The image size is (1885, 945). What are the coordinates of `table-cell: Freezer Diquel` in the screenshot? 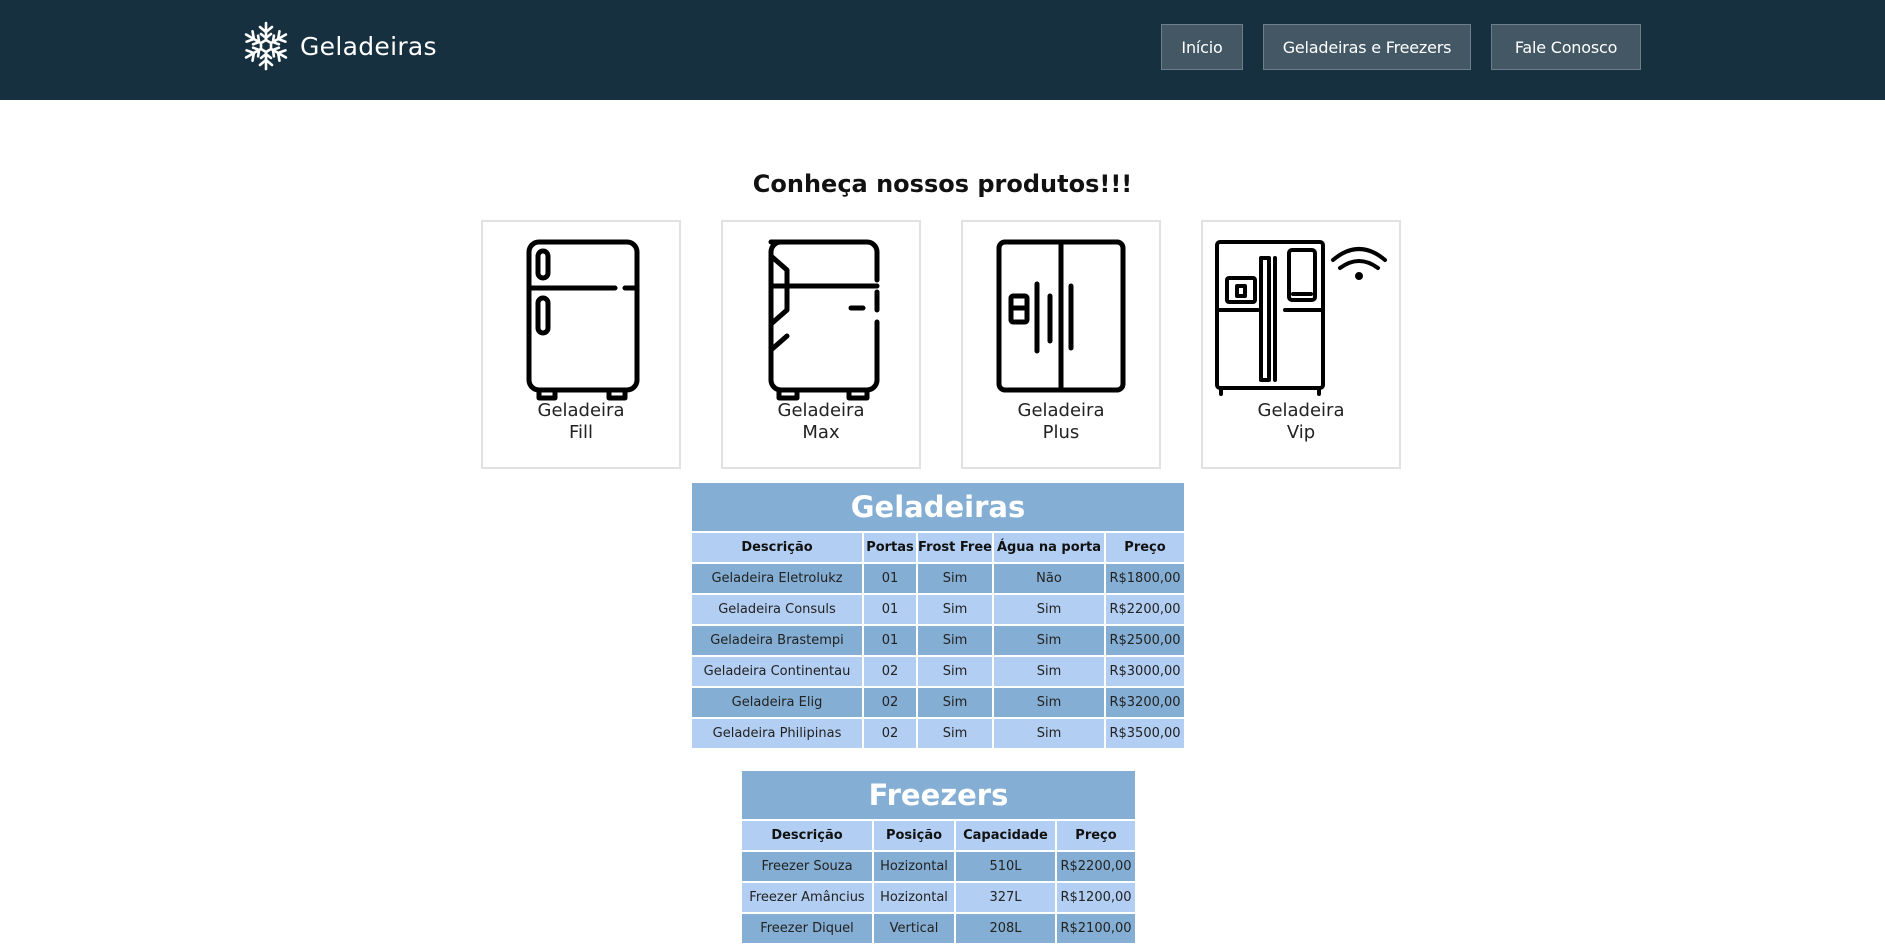 It's located at (807, 928).